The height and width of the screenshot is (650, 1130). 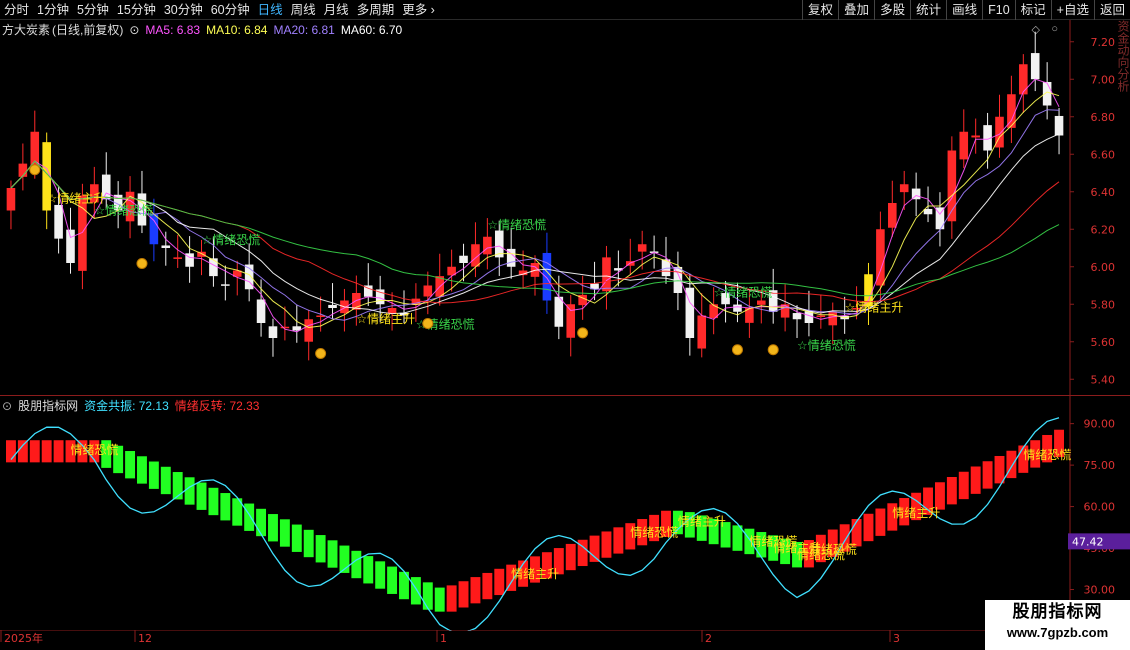 What do you see at coordinates (1100, 424) in the screenshot?
I see `indicator-ytick-label: 90.00` at bounding box center [1100, 424].